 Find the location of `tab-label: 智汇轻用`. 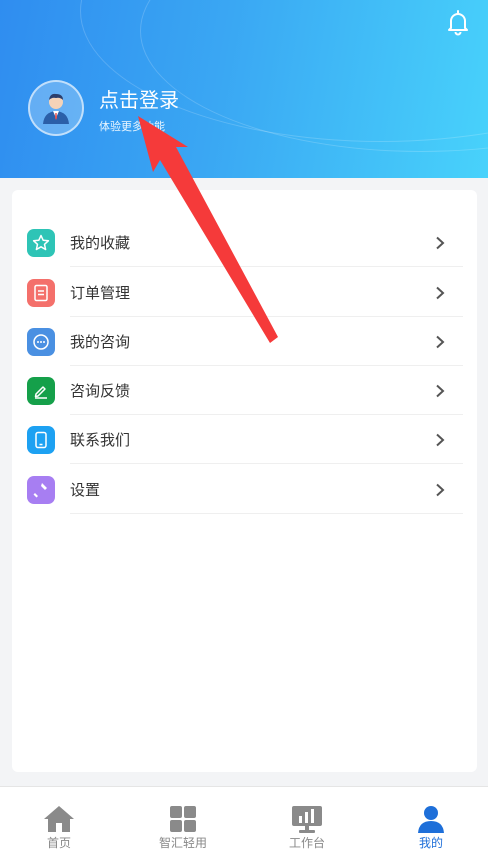

tab-label: 智汇轻用 is located at coordinates (182, 843).